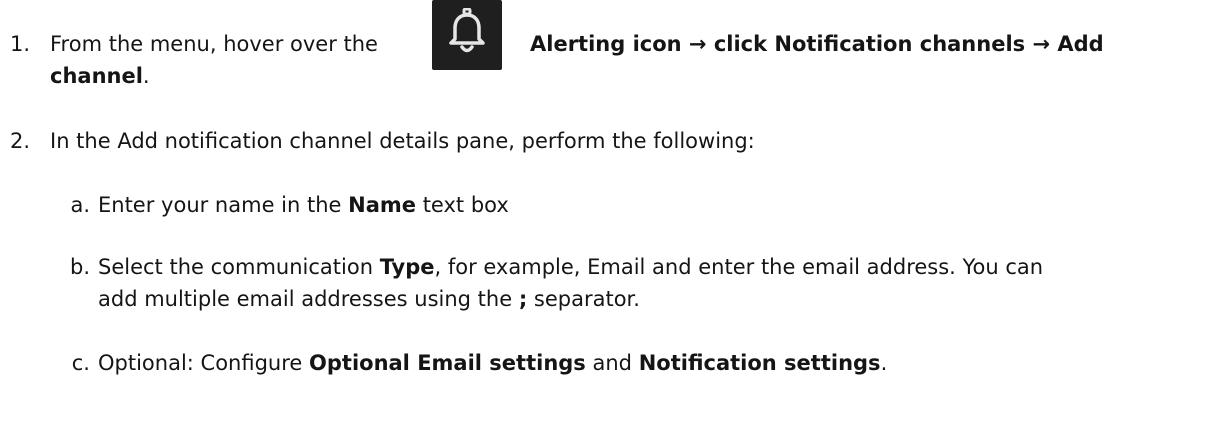 This screenshot has height=430, width=1213. I want to click on sub-a-post: text box, so click(465, 205).